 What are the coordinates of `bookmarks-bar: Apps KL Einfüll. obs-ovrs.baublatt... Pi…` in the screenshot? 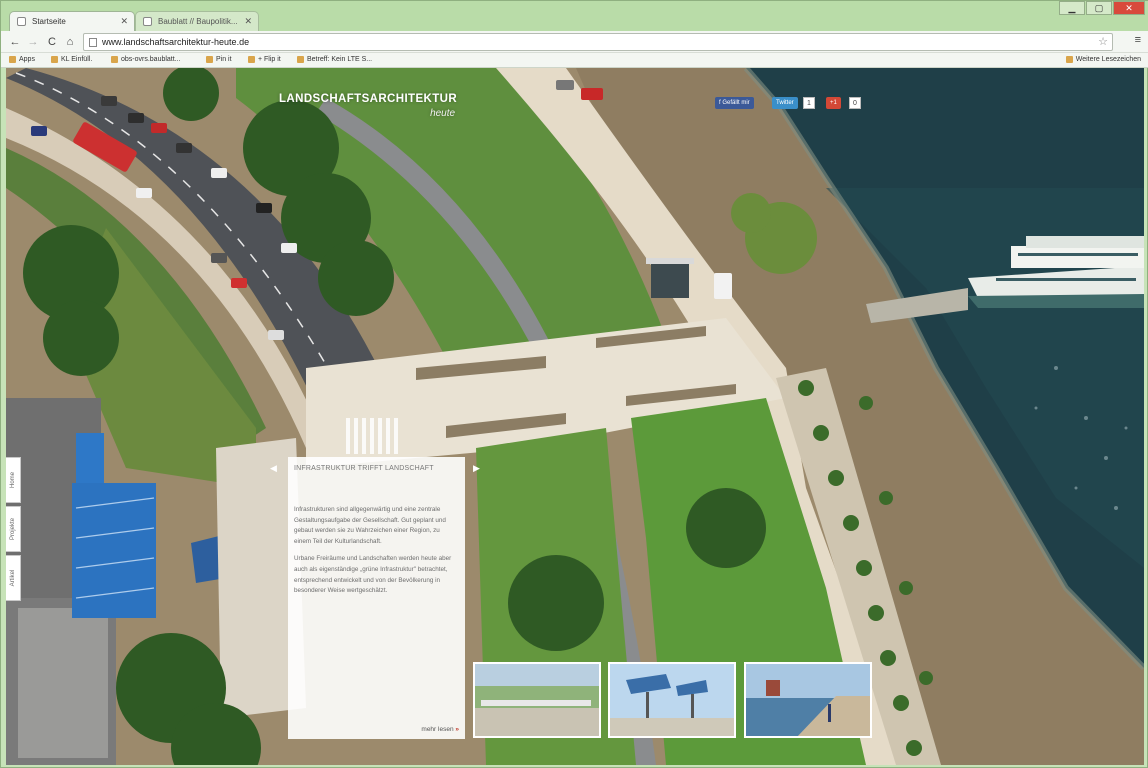 It's located at (574, 60).